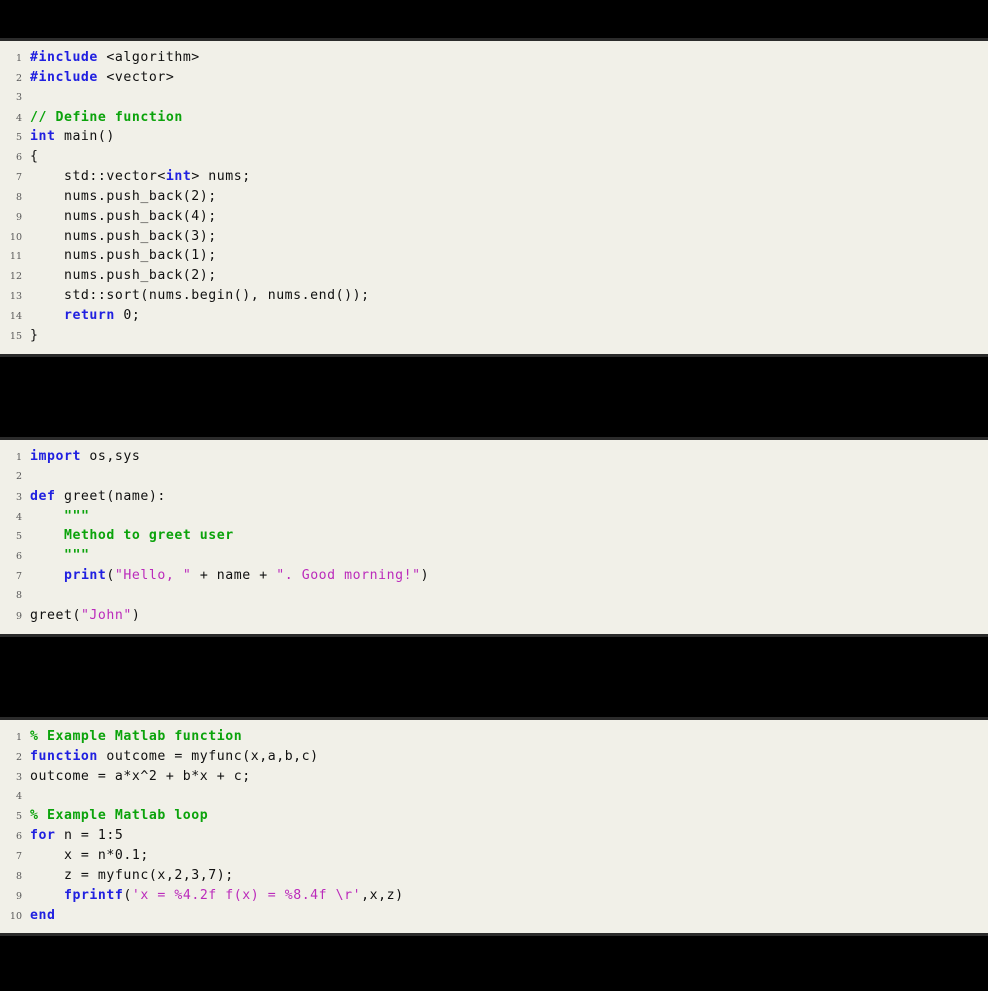 The image size is (988, 991). What do you see at coordinates (85, 576) in the screenshot?
I see `code-keyword: print` at bounding box center [85, 576].